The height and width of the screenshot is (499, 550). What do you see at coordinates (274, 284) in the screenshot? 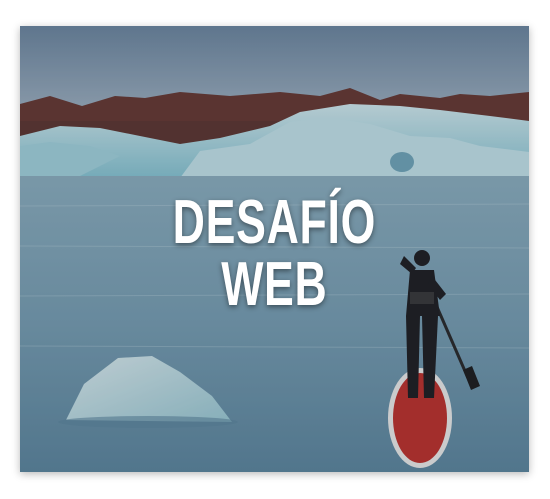
I see `title-line-2: WEB` at bounding box center [274, 284].